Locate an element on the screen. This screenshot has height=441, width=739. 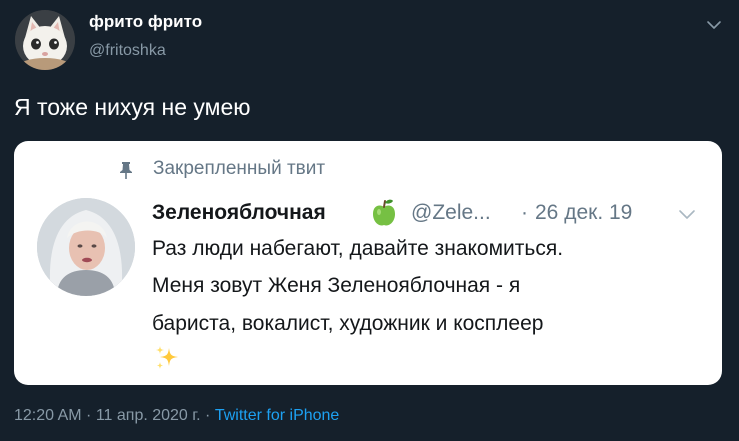
person-avatar-icon is located at coordinates (86, 247).